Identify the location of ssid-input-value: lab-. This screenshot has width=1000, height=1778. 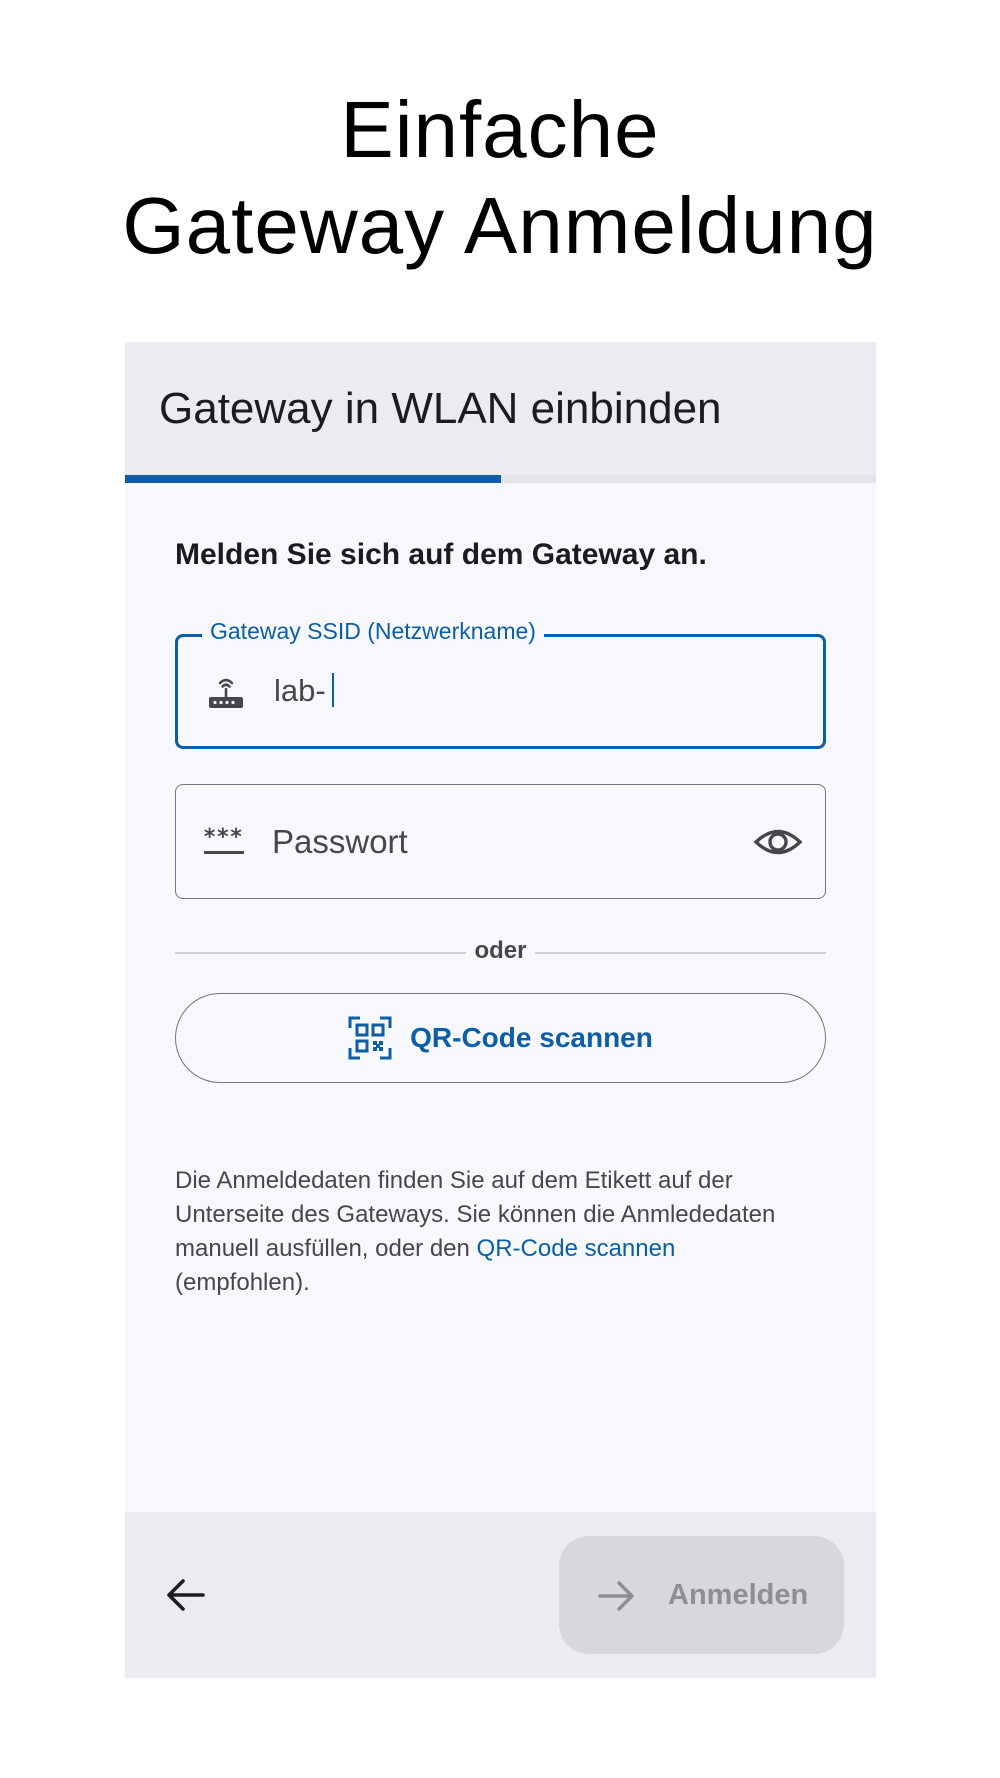
(300, 690).